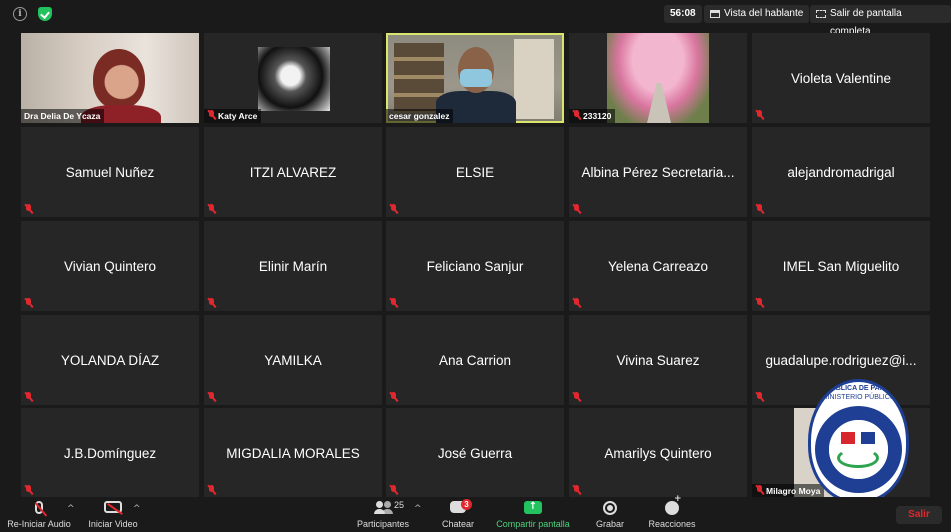  I want to click on participant-name: Vivian Quintero, so click(110, 266).